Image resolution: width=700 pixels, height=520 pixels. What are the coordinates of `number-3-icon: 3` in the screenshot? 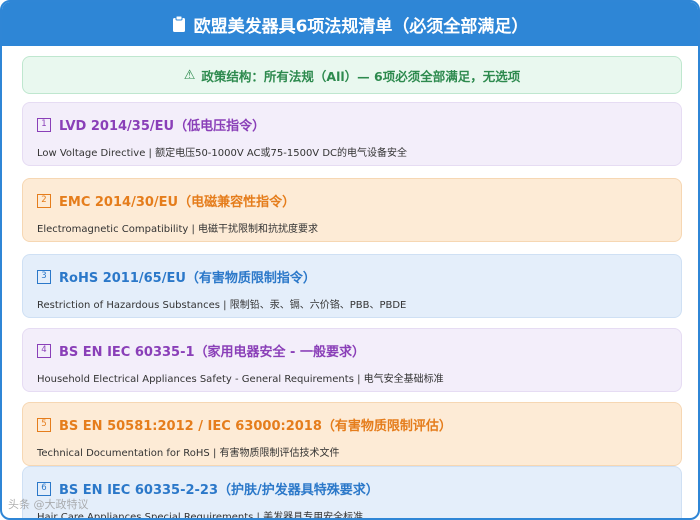 It's located at (44, 276).